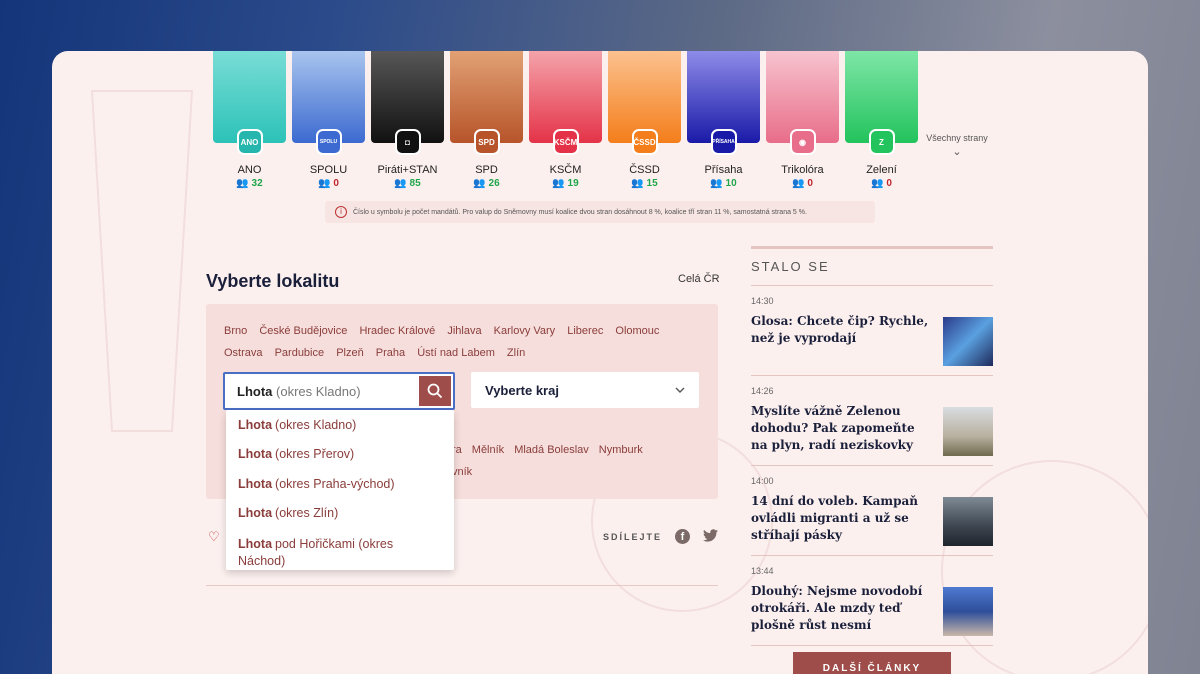 This screenshot has width=1200, height=674. Describe the element at coordinates (802, 159) in the screenshot. I see `party-item: ◉ Trikolóra 👥 0` at that location.